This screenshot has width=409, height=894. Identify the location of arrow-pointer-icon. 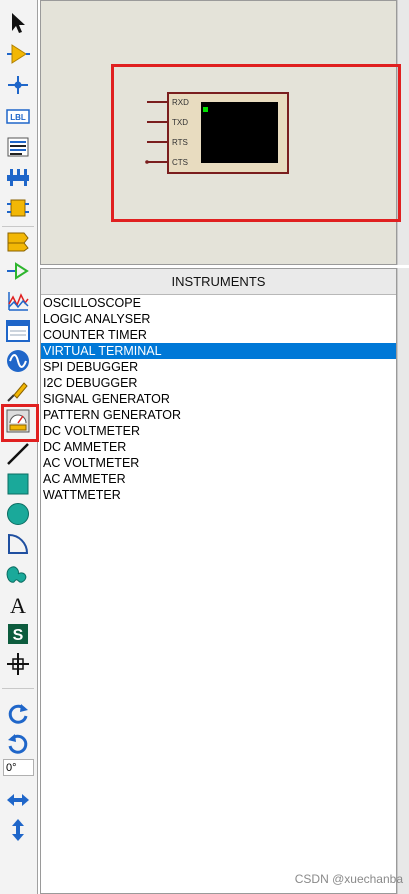
(18, 23).